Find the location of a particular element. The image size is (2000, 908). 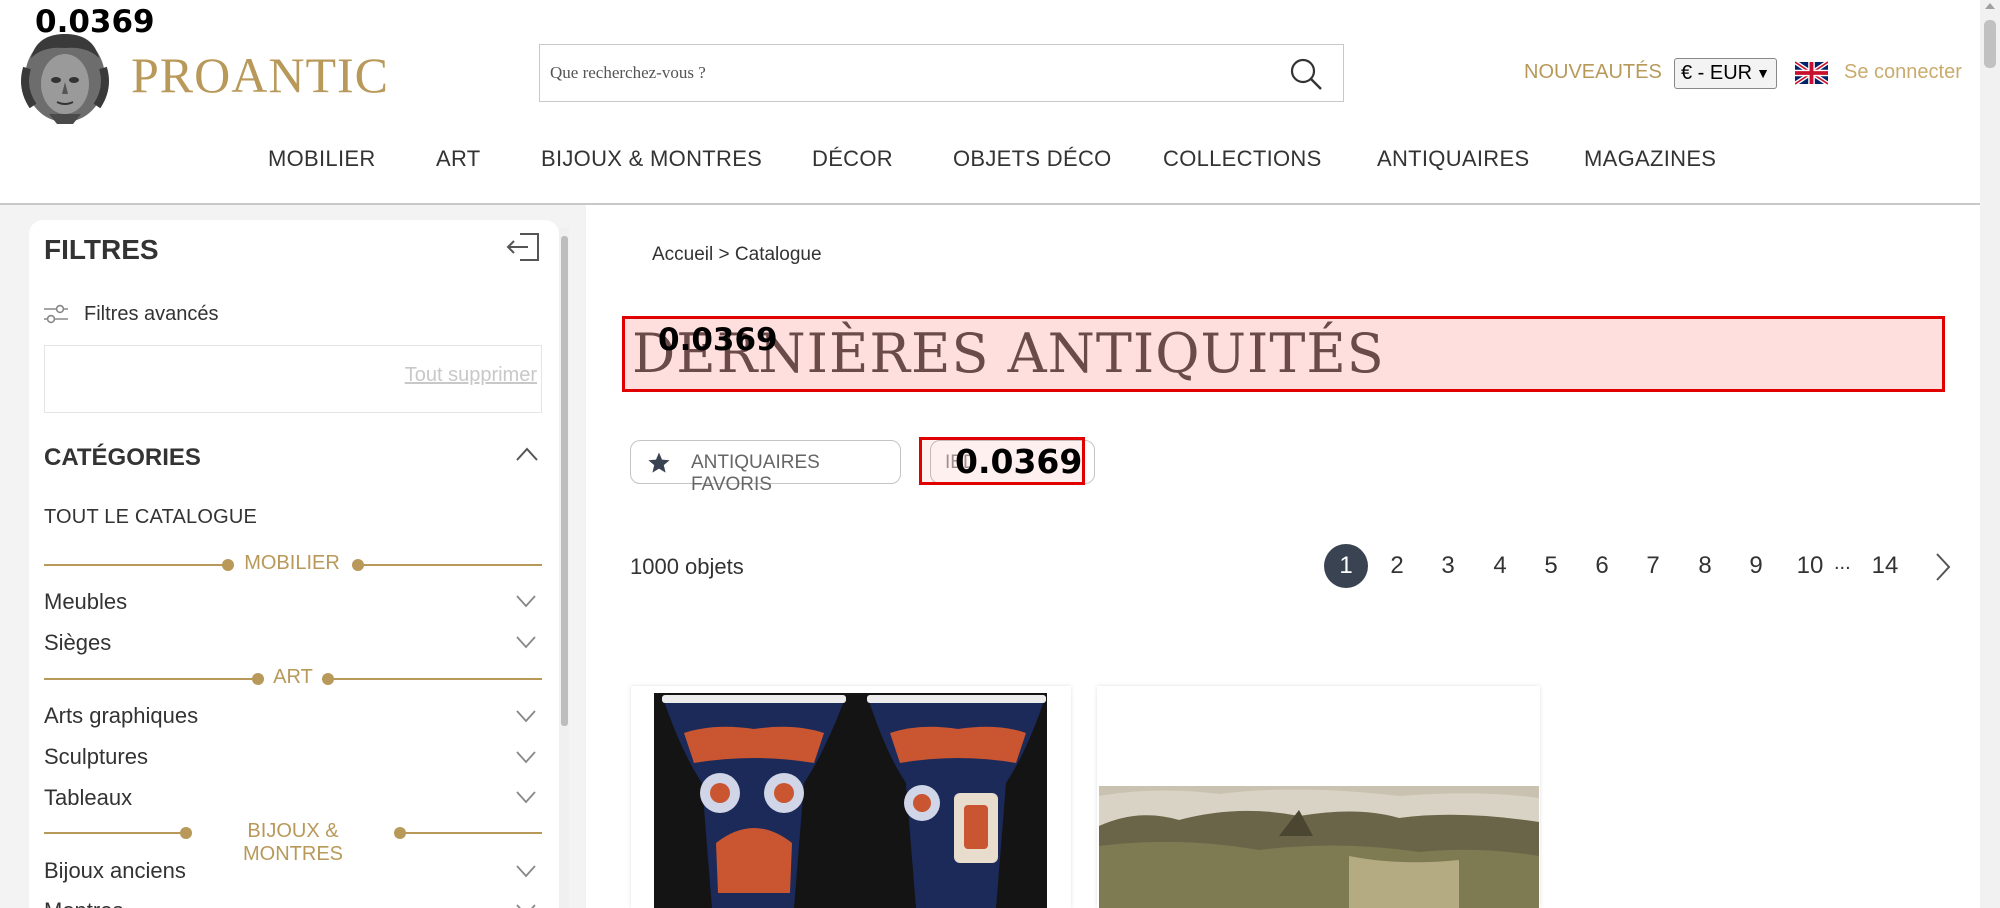

search-bar is located at coordinates (941, 73).